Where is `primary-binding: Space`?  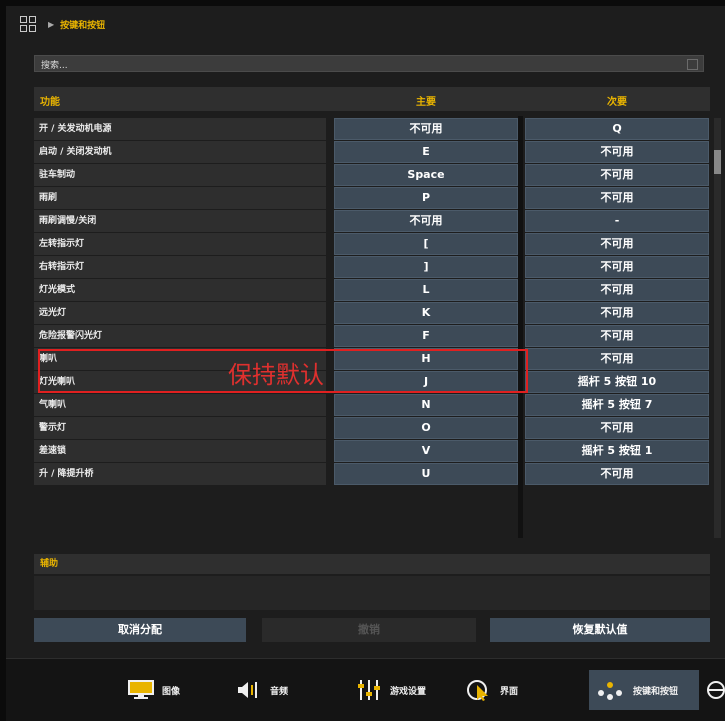 primary-binding: Space is located at coordinates (426, 175).